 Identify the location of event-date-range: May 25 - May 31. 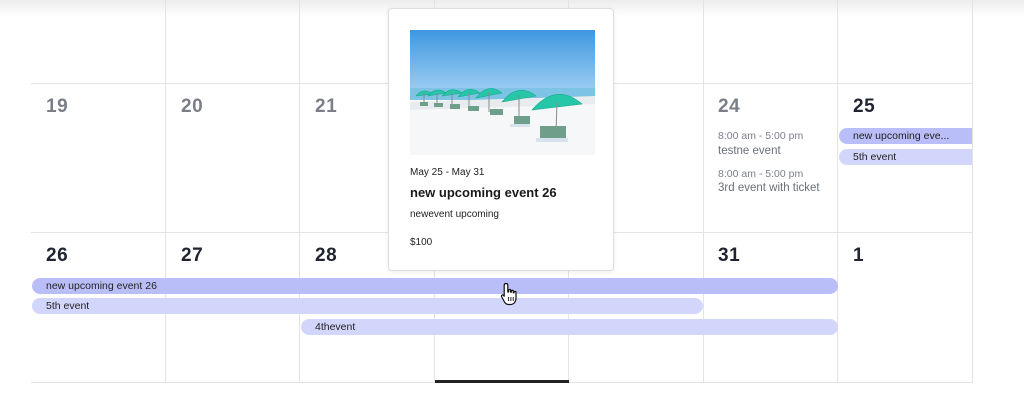
(447, 172).